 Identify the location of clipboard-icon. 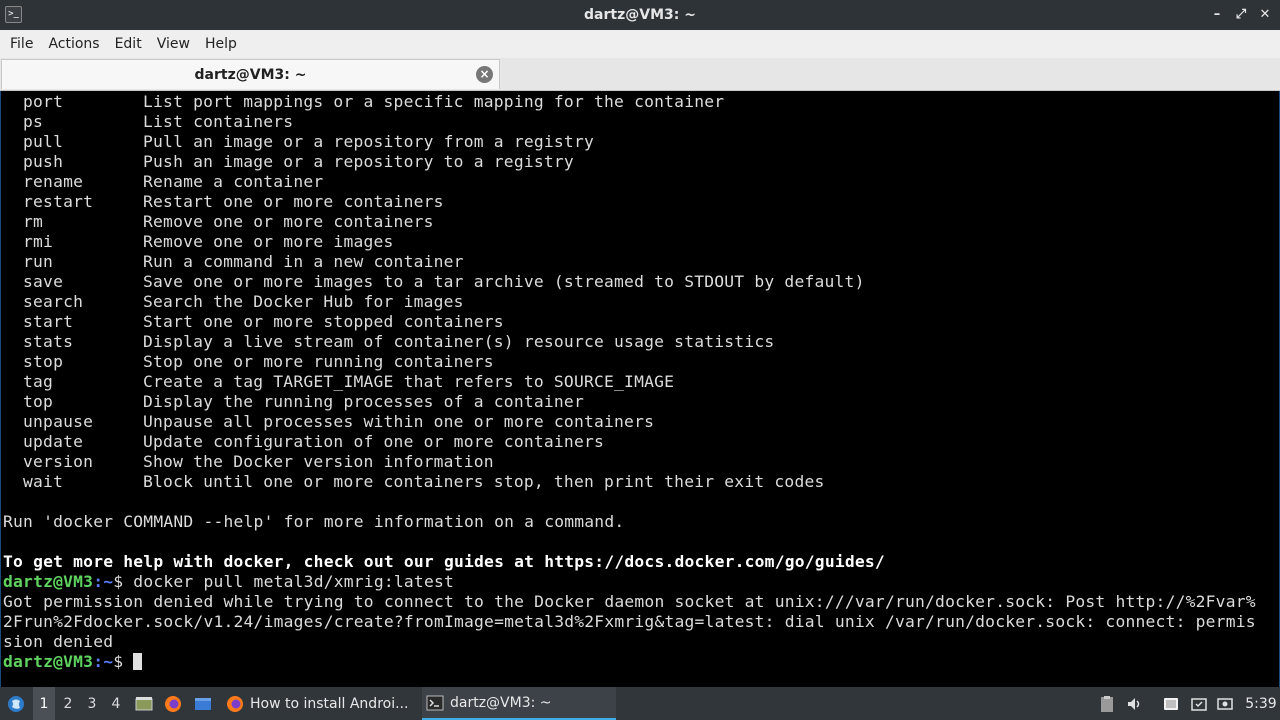
(1107, 703).